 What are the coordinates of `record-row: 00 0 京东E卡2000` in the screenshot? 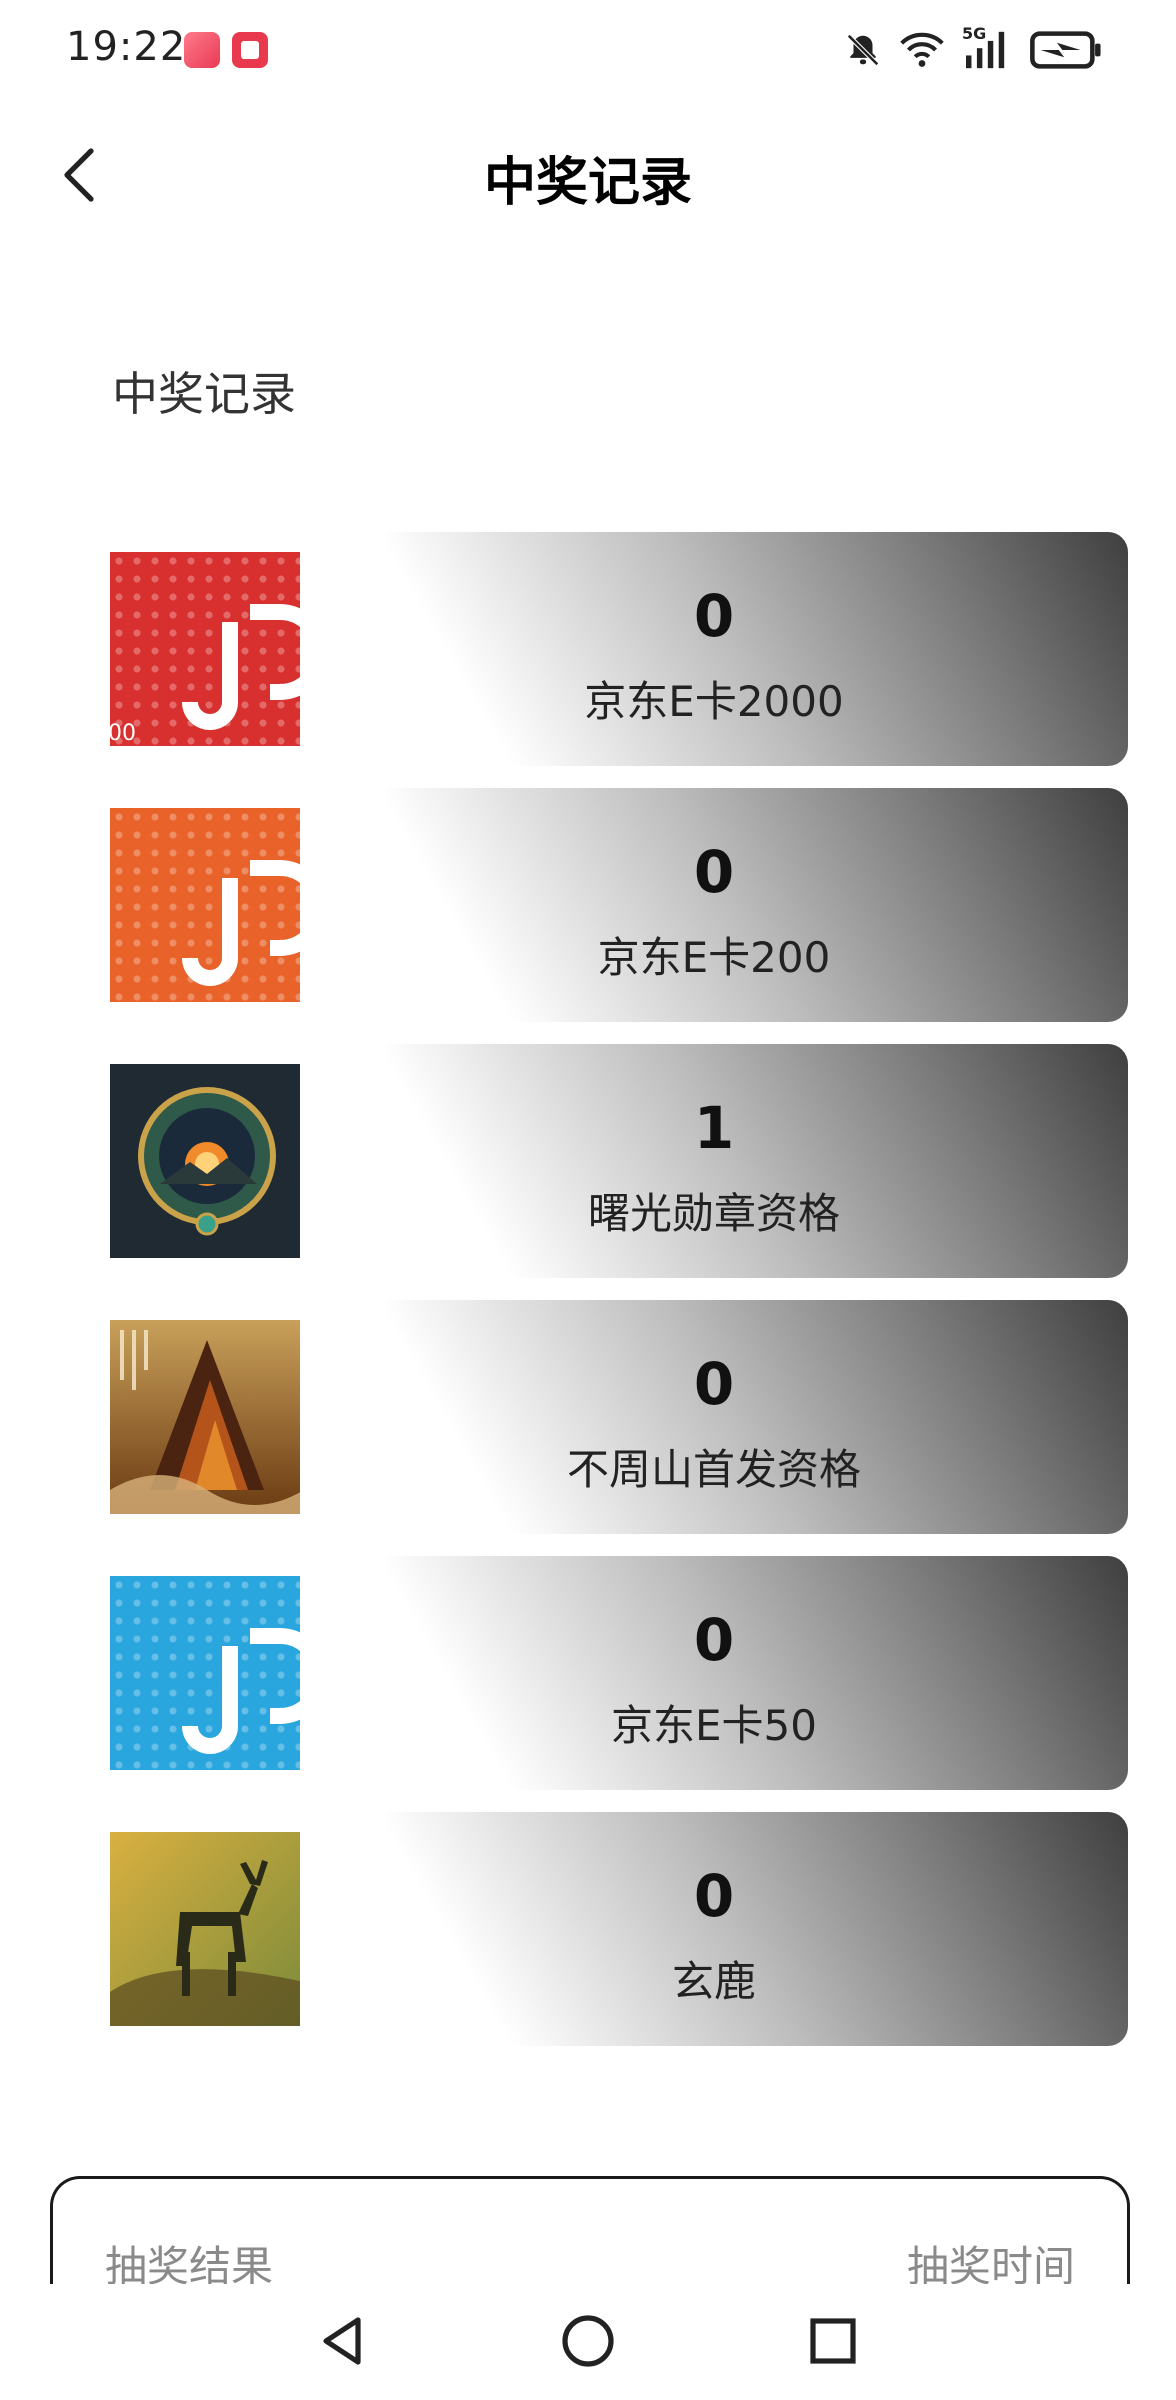 It's located at (588, 648).